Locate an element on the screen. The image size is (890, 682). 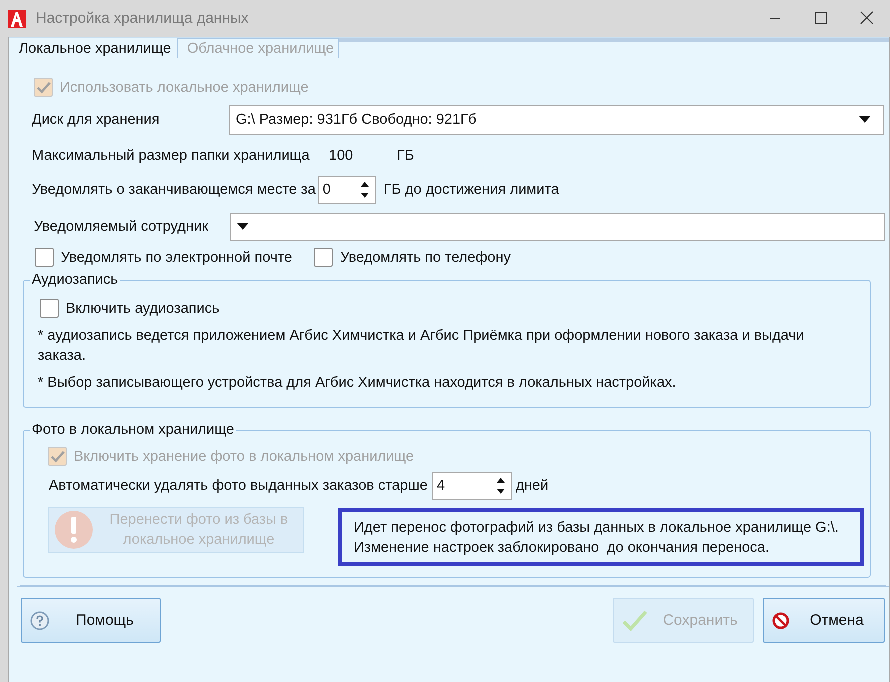
field-label: Уведомлять о заканчивающемся месте за is located at coordinates (174, 190).